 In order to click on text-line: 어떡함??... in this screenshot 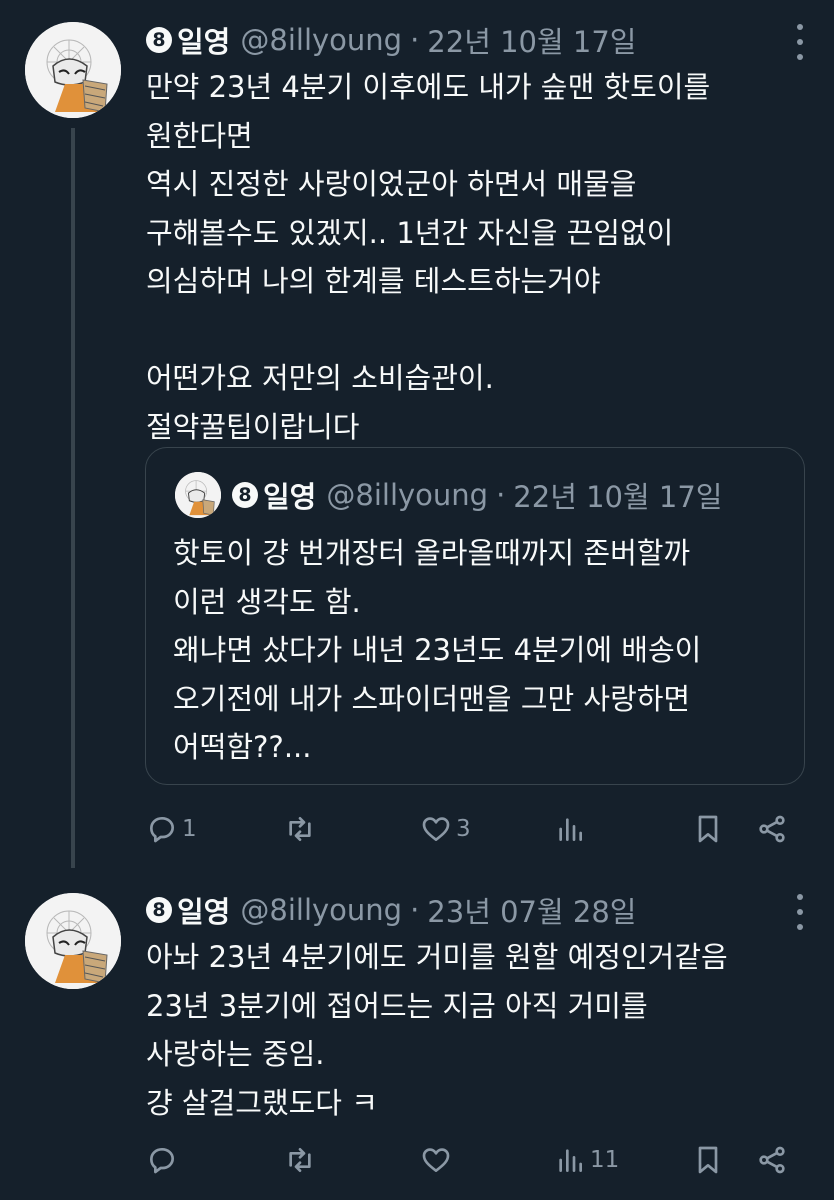, I will do `click(242, 747)`.